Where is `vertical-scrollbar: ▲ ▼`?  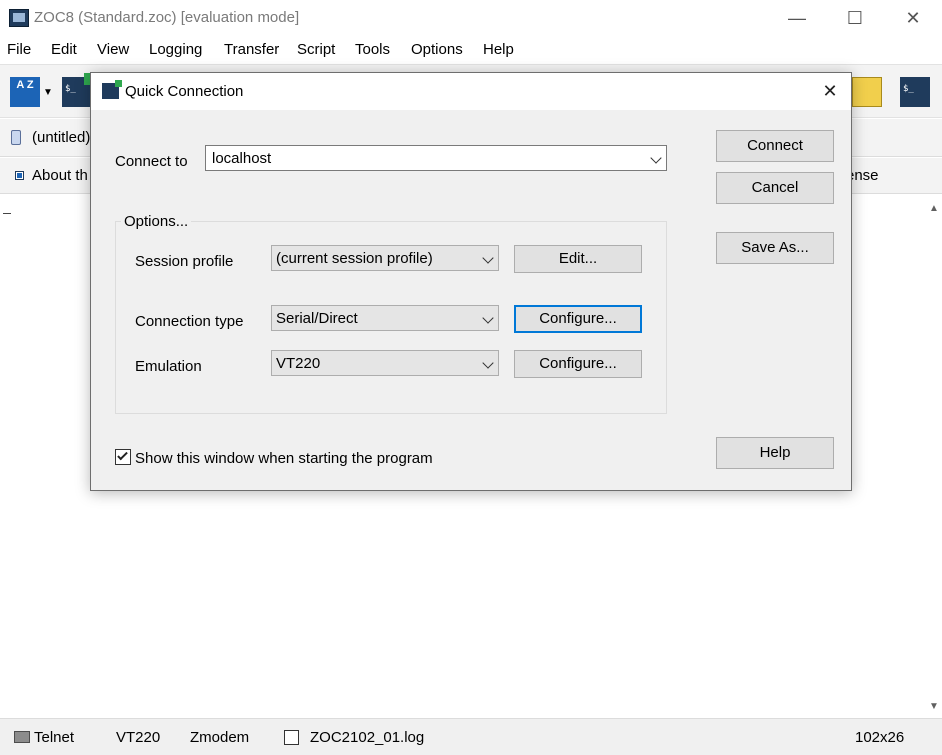 vertical-scrollbar: ▲ ▼ is located at coordinates (933, 456).